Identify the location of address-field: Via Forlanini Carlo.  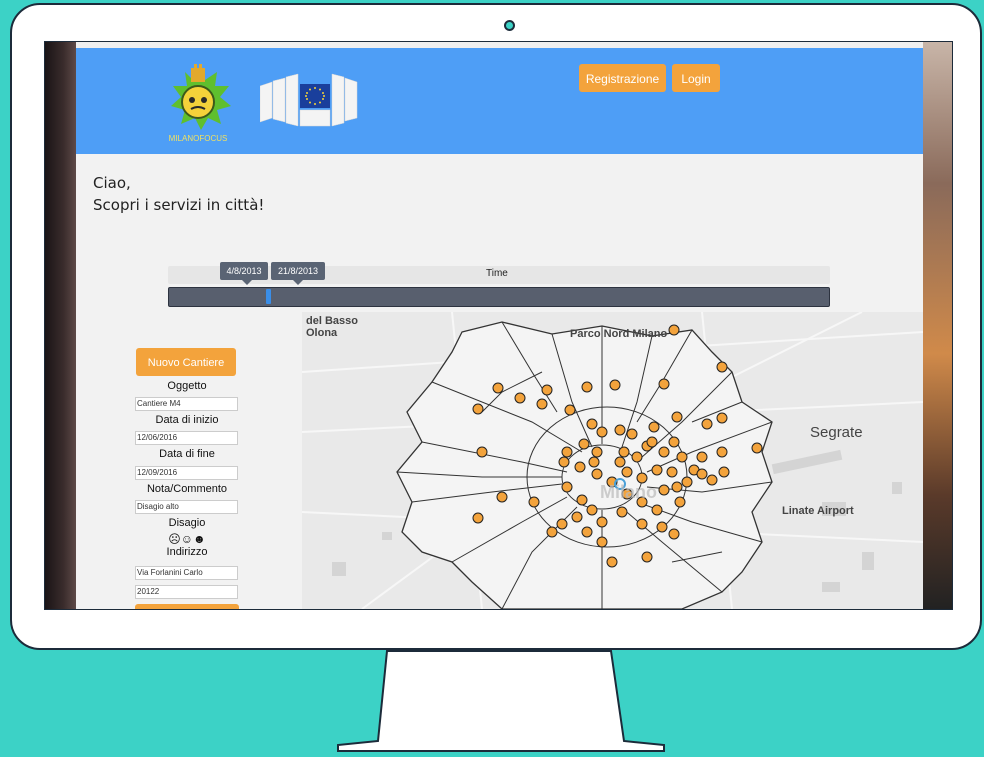
(186, 573).